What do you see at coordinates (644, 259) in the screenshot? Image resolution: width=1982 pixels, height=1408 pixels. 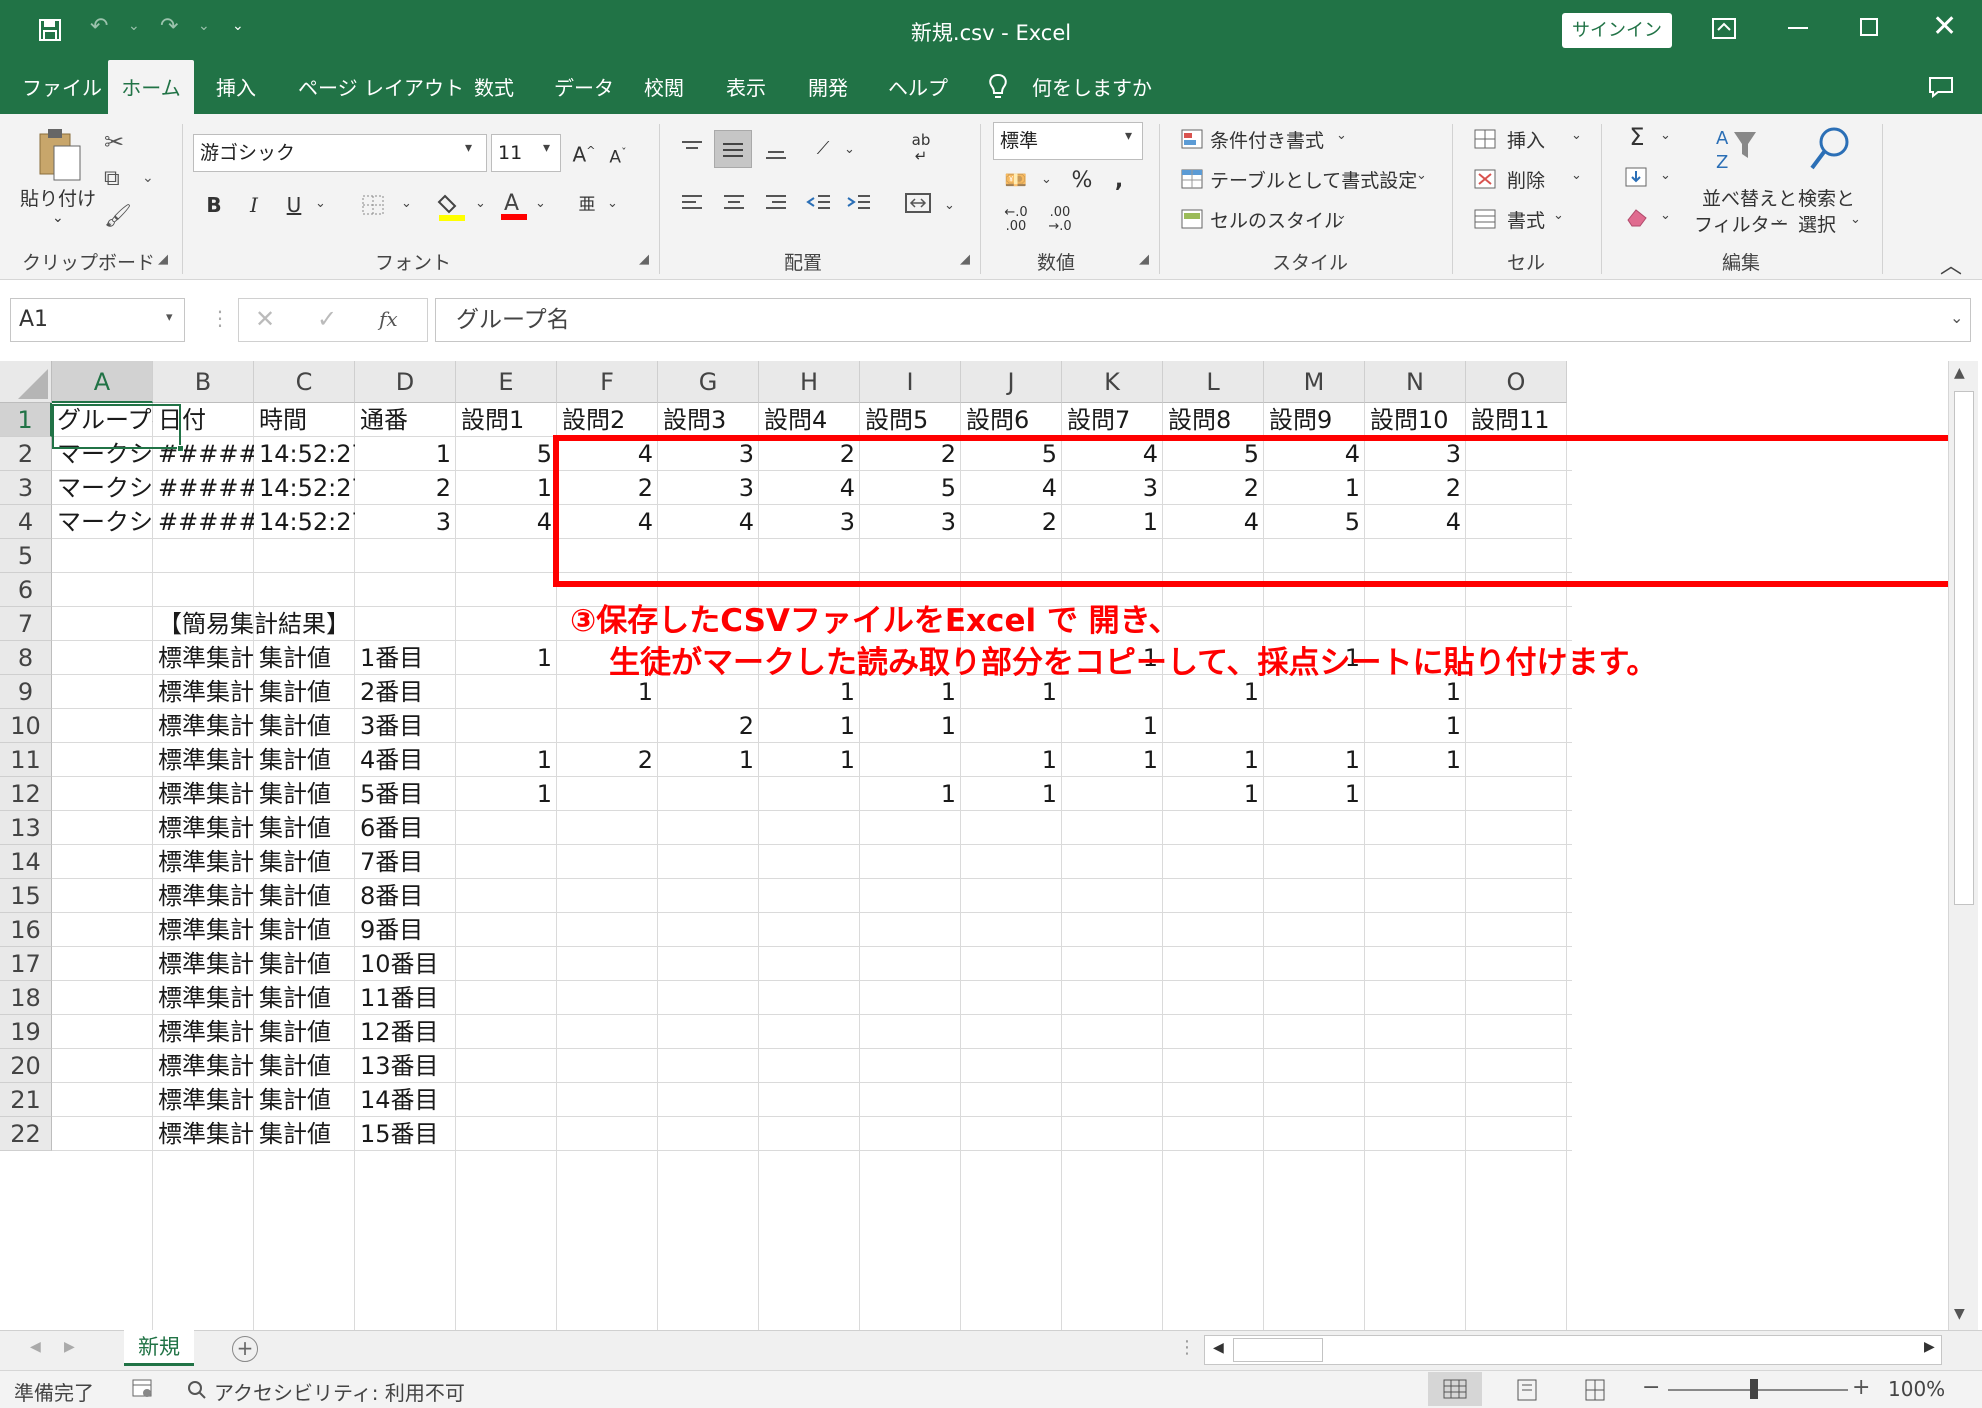 I see `font-launcher-icon: ◢` at bounding box center [644, 259].